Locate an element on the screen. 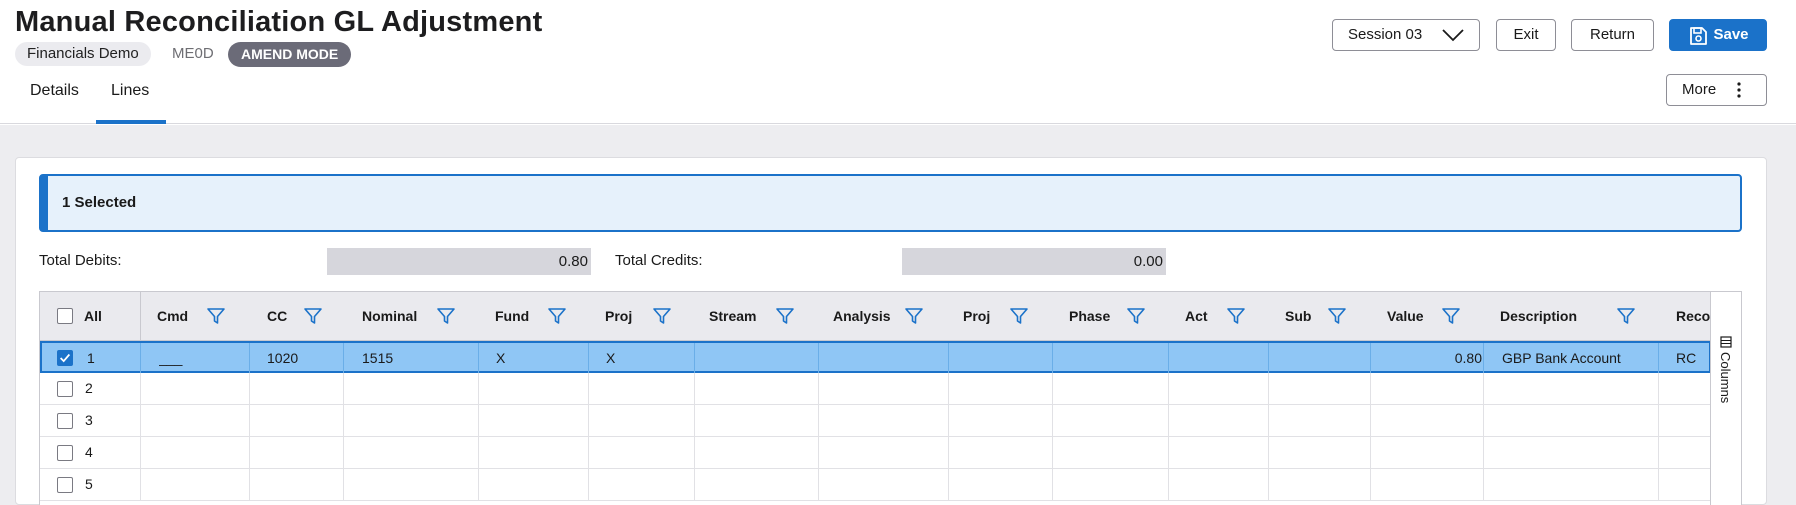  tab-details: Details is located at coordinates (54, 91).